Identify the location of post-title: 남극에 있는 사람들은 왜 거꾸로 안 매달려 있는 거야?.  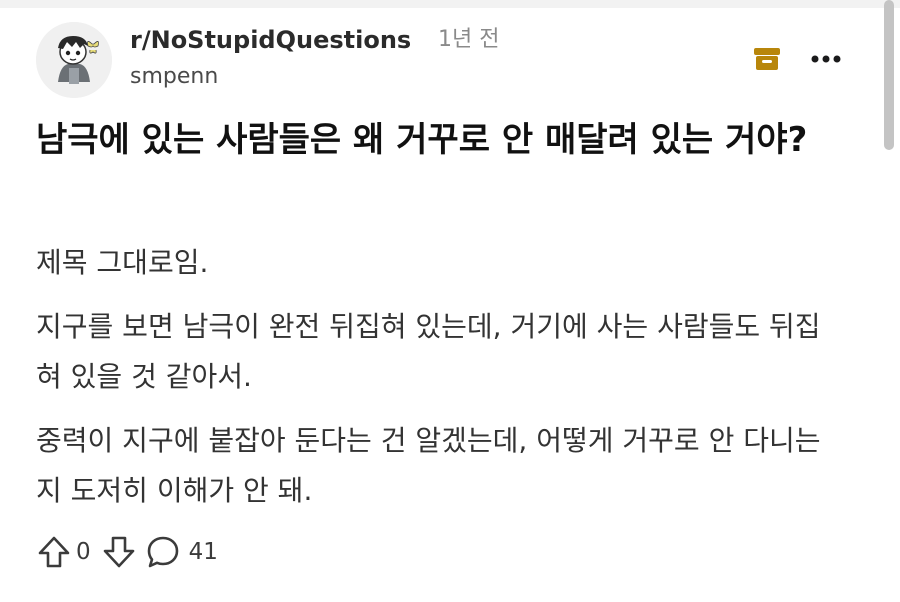
(441, 140).